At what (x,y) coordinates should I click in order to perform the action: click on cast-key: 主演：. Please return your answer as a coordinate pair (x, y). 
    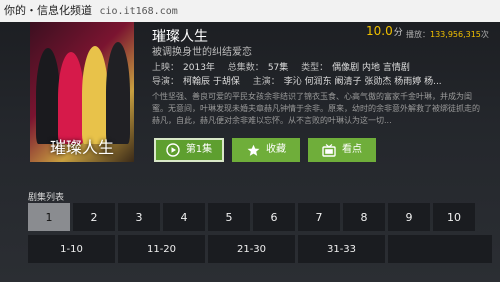
    Looking at the image, I should click on (266, 82).